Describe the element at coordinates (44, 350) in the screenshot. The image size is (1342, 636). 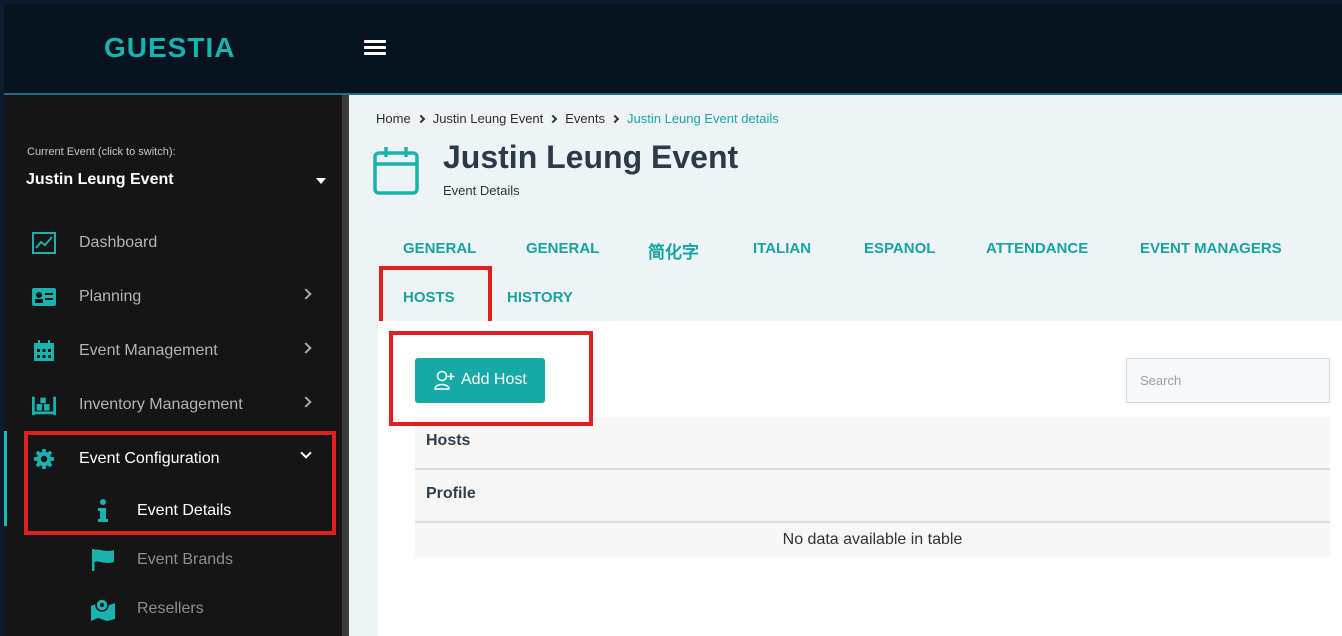
I see `calendar-grid-icon` at that location.